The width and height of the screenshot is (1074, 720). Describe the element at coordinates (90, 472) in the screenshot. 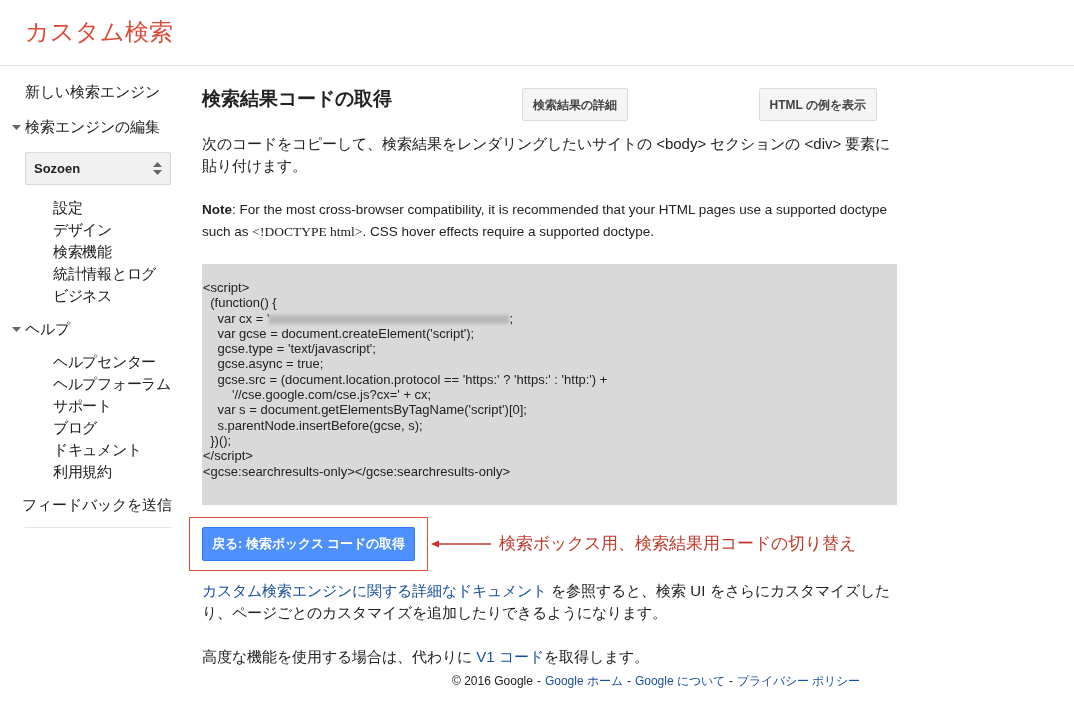

I see `sidebar-subitem: 利用規約` at that location.